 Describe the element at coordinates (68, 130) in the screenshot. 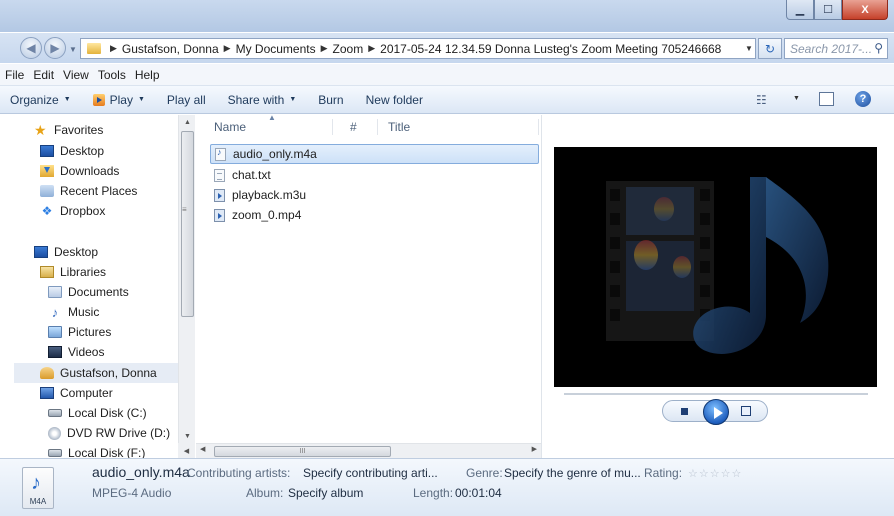

I see `nav-favorites: ★ Favorites` at that location.